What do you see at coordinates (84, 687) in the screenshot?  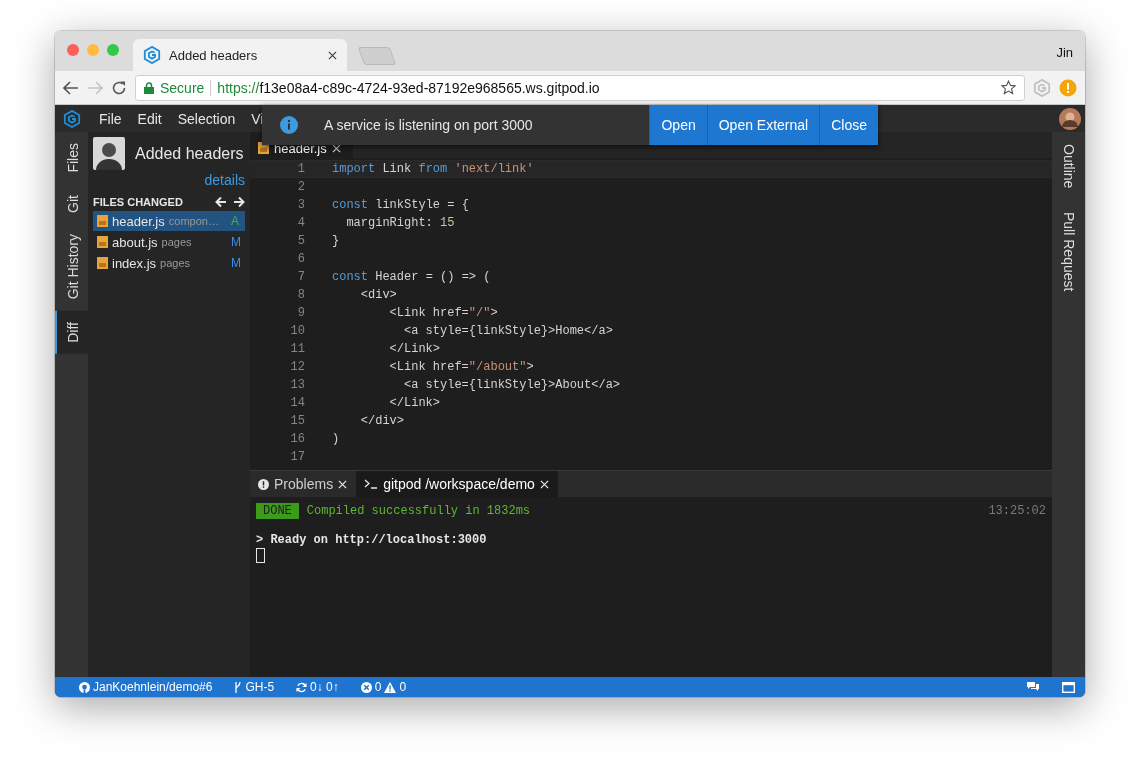 I see `github-icon` at bounding box center [84, 687].